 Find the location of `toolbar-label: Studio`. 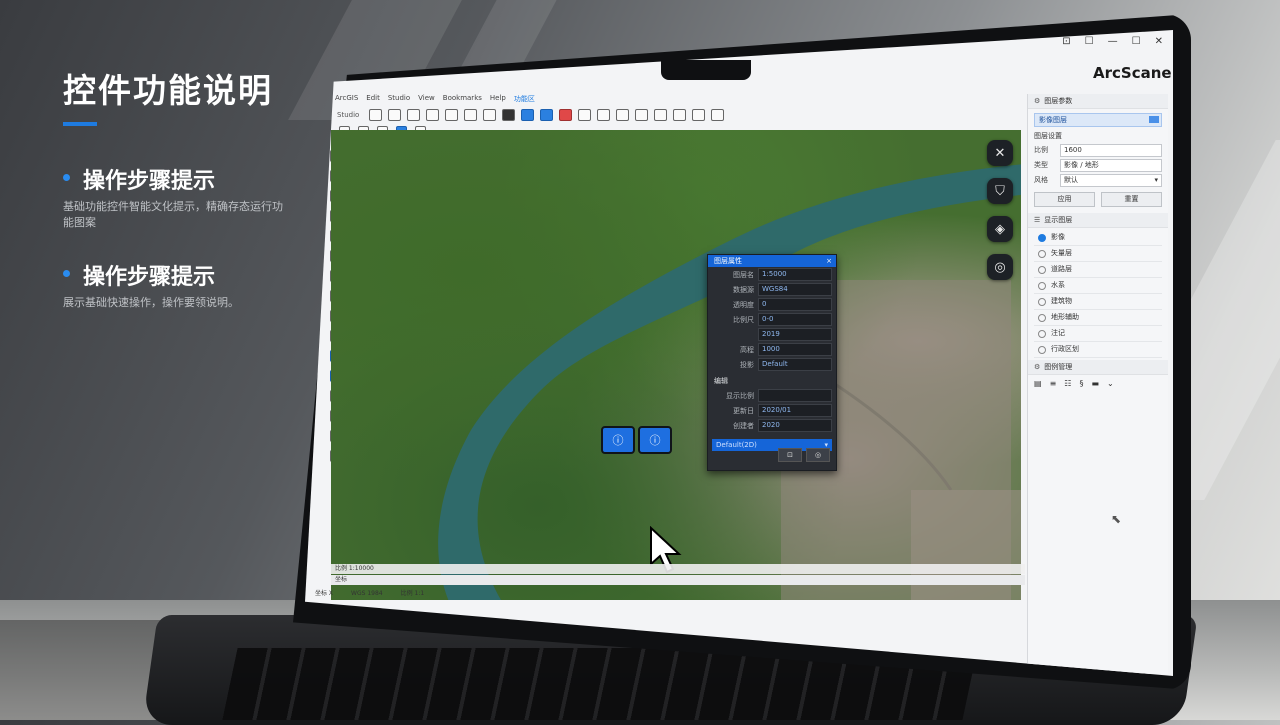

toolbar-label: Studio is located at coordinates (348, 115).